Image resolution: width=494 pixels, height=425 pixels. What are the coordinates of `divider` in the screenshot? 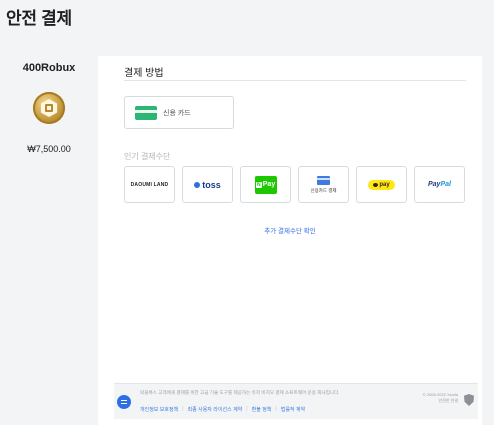 It's located at (295, 80).